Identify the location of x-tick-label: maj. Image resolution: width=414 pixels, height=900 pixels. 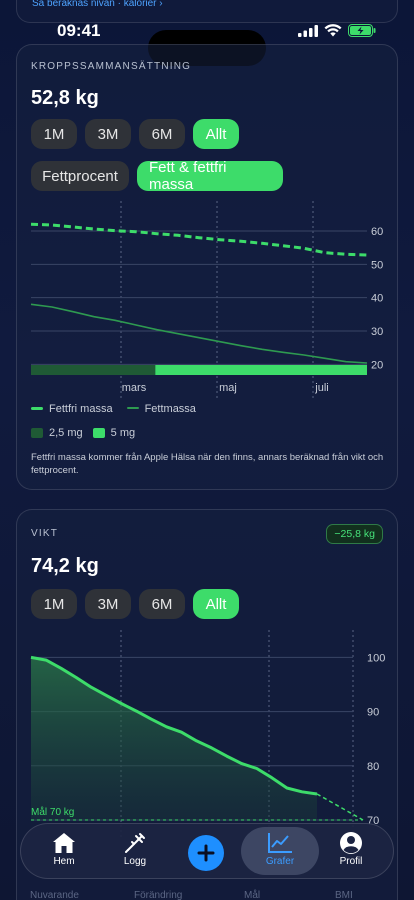
(228, 388).